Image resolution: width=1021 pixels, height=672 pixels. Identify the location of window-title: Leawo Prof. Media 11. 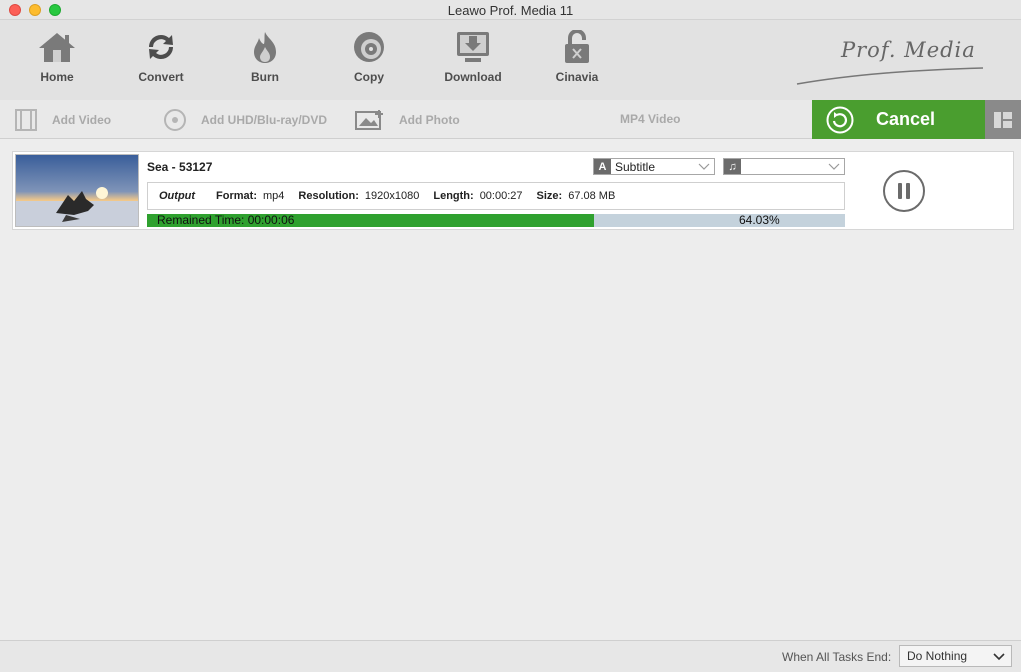
(510, 10).